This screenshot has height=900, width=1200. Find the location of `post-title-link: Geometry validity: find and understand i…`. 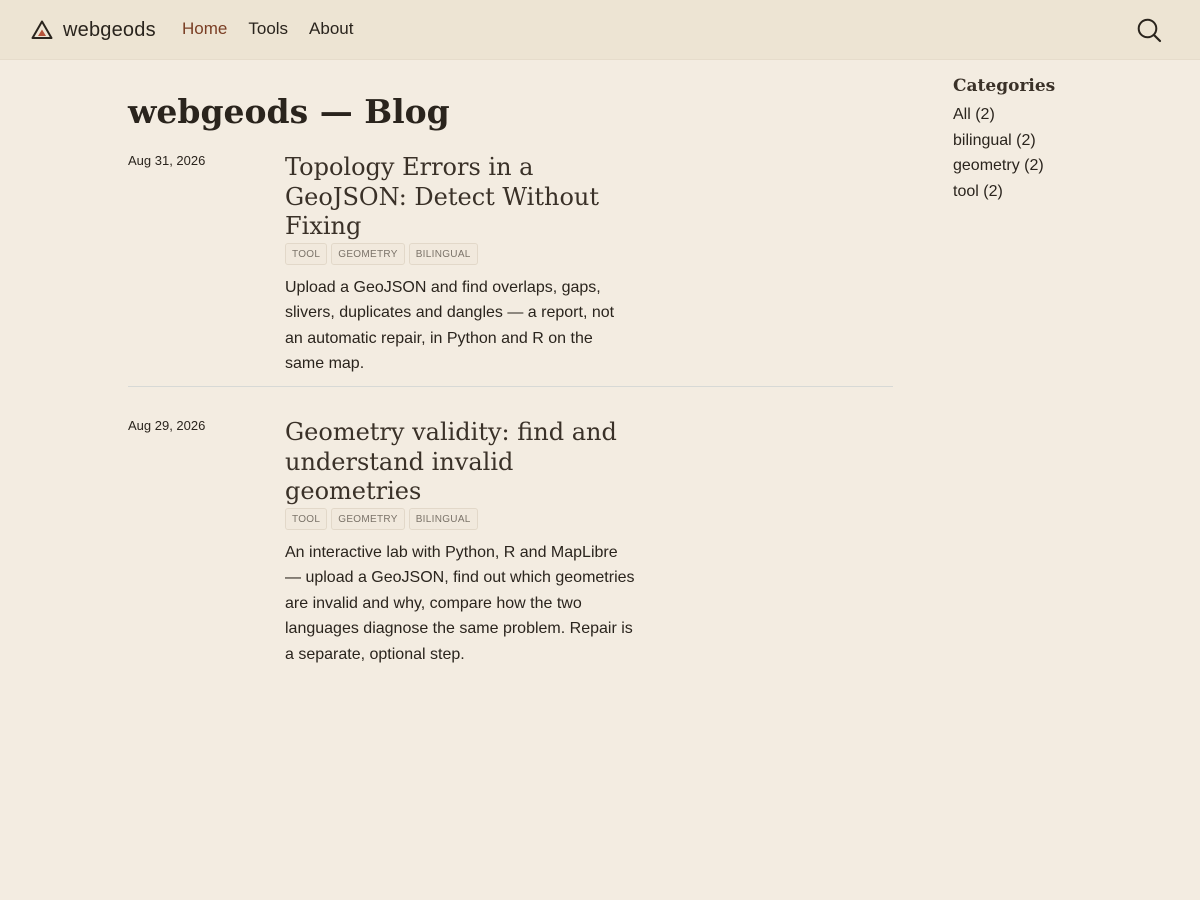

post-title-link: Geometry validity: find and understand i… is located at coordinates (460, 462).